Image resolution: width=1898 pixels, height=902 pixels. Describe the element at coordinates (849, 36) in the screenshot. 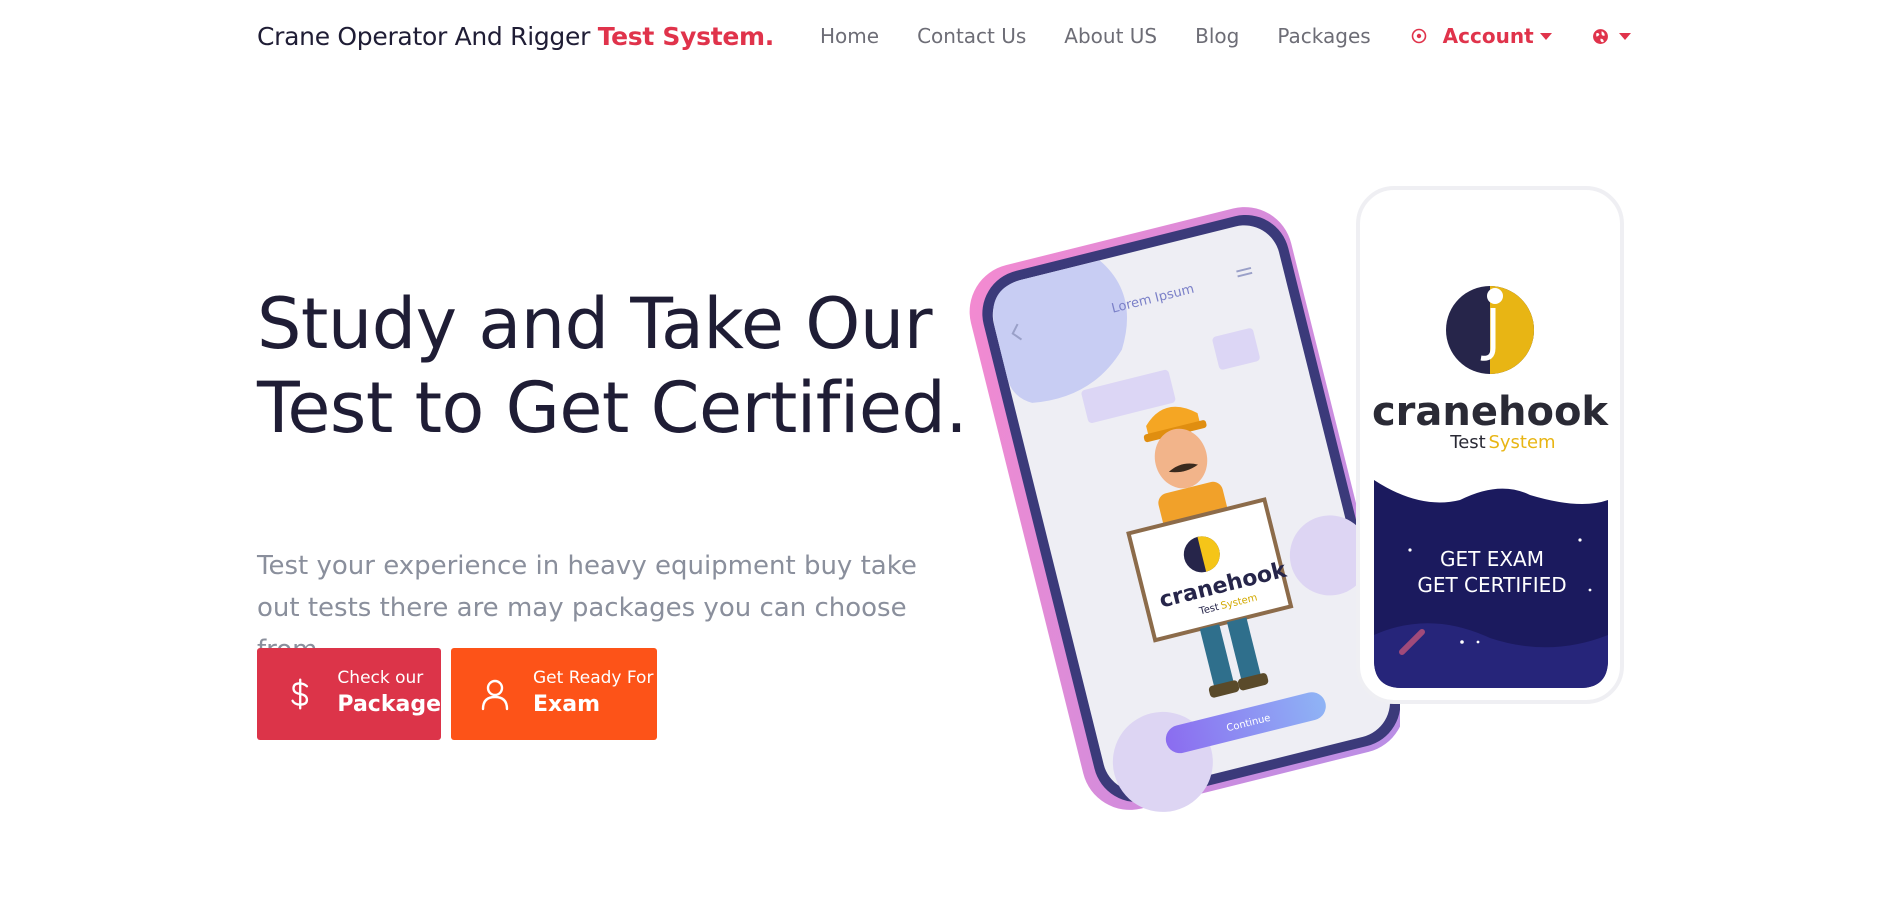

I see `nav-home: Home` at that location.